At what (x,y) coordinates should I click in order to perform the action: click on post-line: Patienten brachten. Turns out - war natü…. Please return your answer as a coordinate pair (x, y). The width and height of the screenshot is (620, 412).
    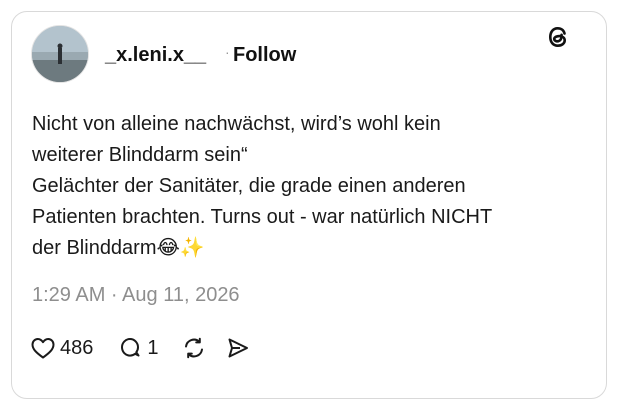
    Looking at the image, I should click on (262, 217).